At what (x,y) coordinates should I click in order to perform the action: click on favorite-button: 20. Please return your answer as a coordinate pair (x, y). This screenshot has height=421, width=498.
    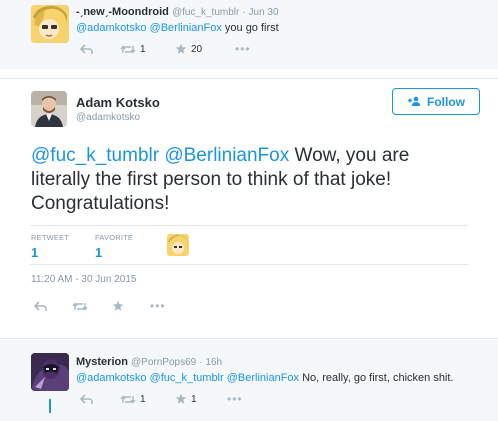
    Looking at the image, I should click on (205, 49).